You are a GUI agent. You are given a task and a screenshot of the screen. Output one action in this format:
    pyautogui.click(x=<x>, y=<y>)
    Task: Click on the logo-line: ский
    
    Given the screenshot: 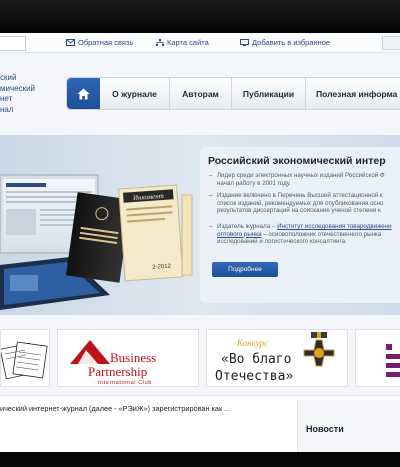 What is the action you would take?
    pyautogui.click(x=8, y=77)
    